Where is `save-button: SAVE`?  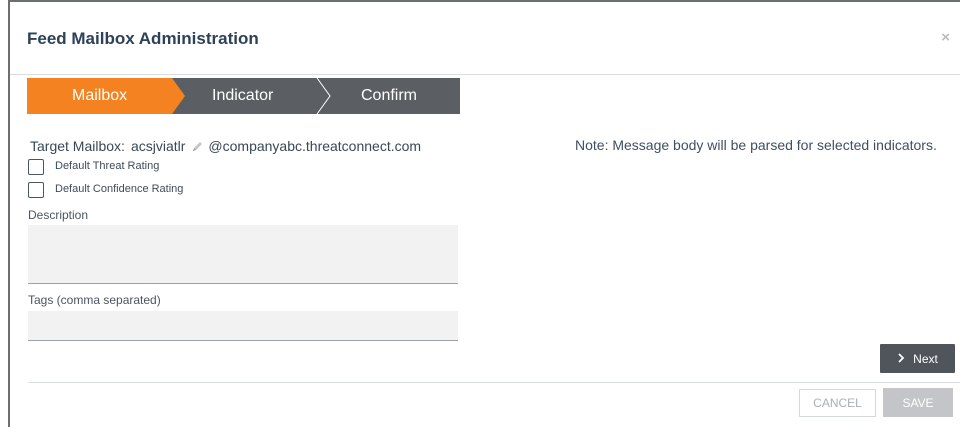
save-button: SAVE is located at coordinates (918, 402).